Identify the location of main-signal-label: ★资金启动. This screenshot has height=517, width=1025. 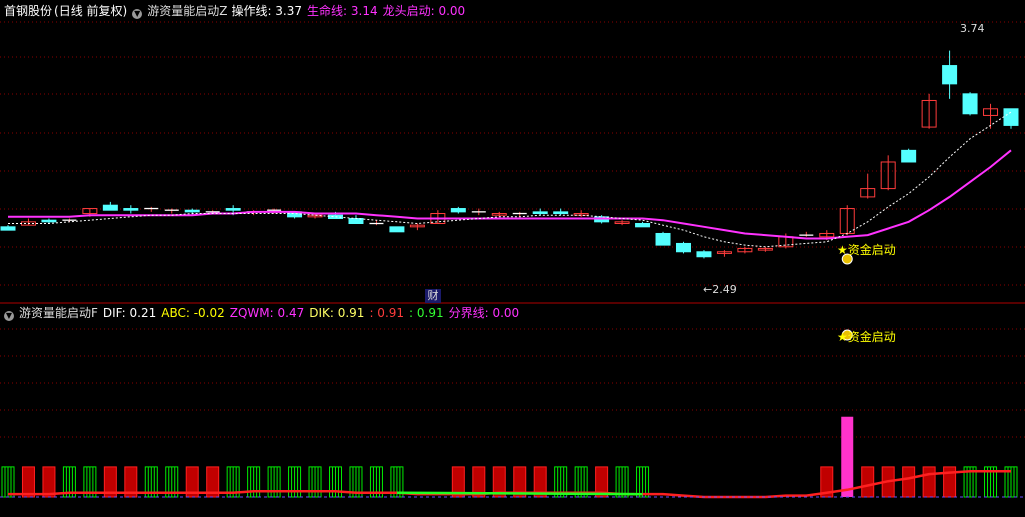
(866, 249).